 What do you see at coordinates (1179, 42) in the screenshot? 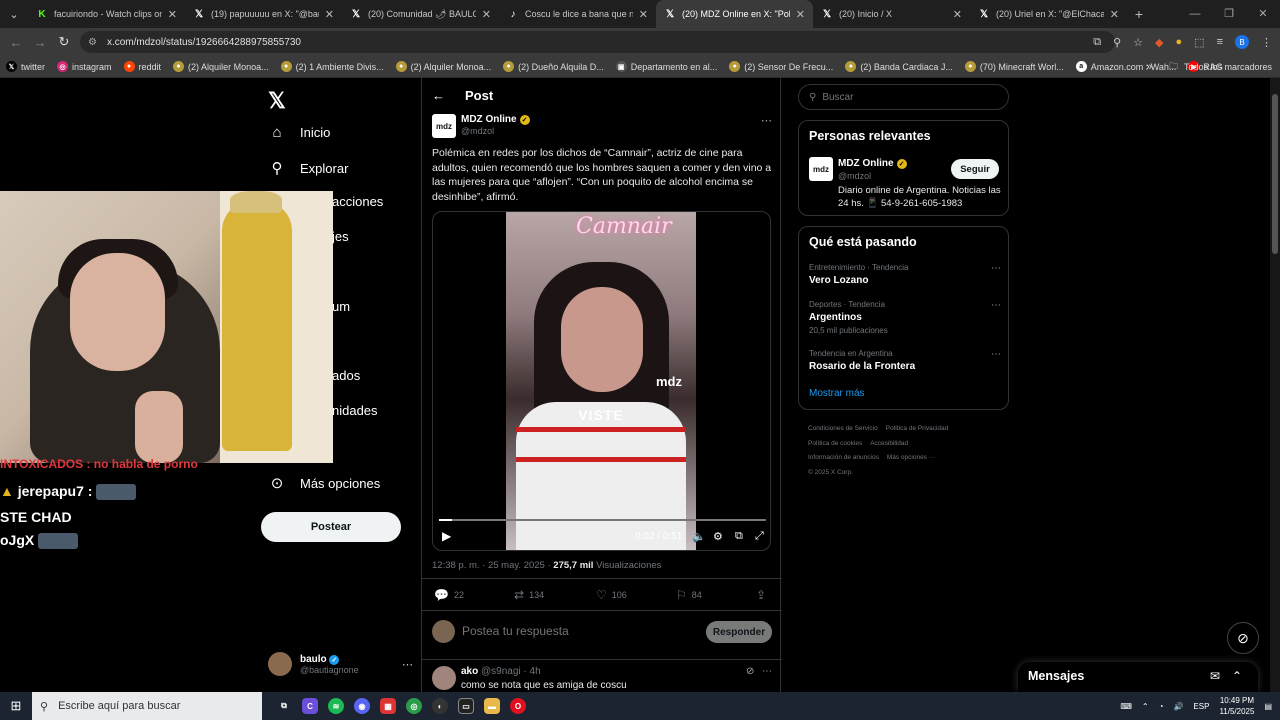
I see `extension-2-icon: ●` at bounding box center [1179, 42].